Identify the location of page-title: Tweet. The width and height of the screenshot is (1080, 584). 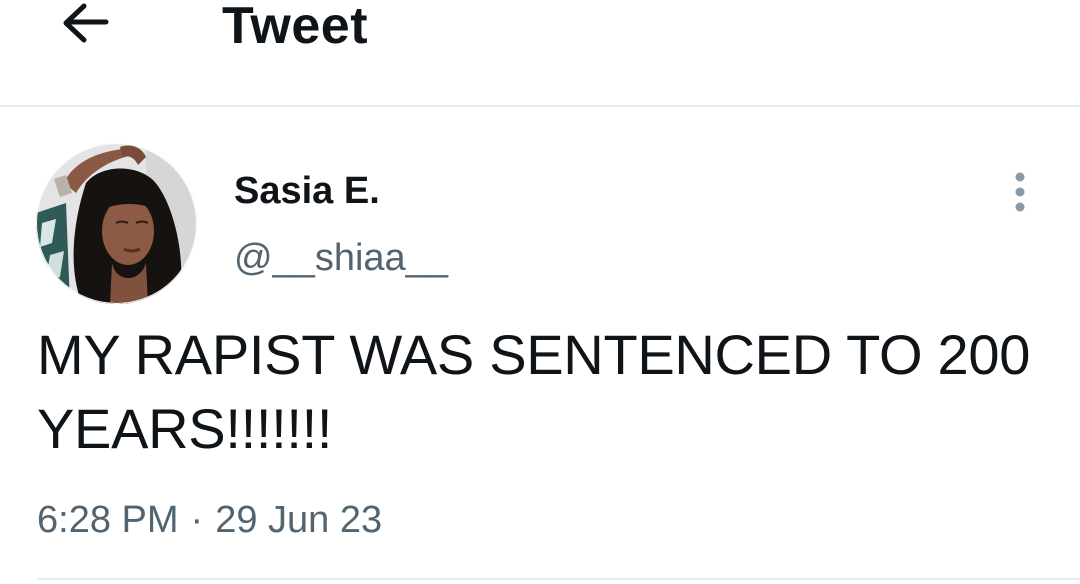
(295, 27).